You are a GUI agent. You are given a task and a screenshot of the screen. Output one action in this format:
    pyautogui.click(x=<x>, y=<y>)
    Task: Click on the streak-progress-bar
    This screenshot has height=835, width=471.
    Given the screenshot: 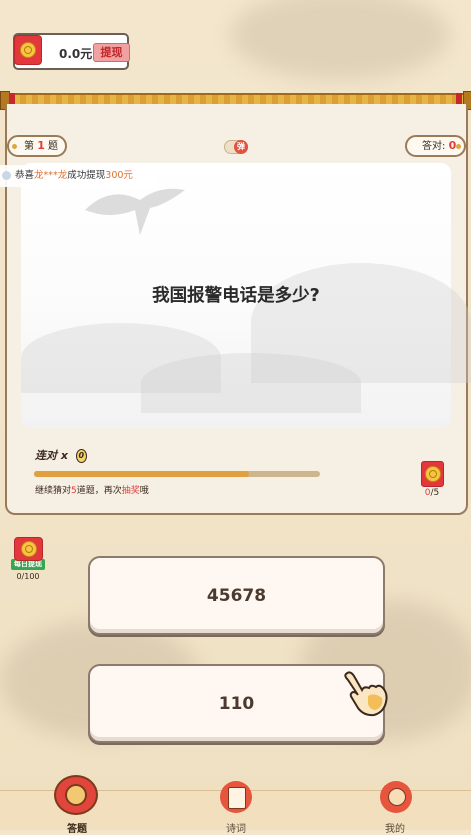 What is the action you would take?
    pyautogui.click(x=177, y=474)
    